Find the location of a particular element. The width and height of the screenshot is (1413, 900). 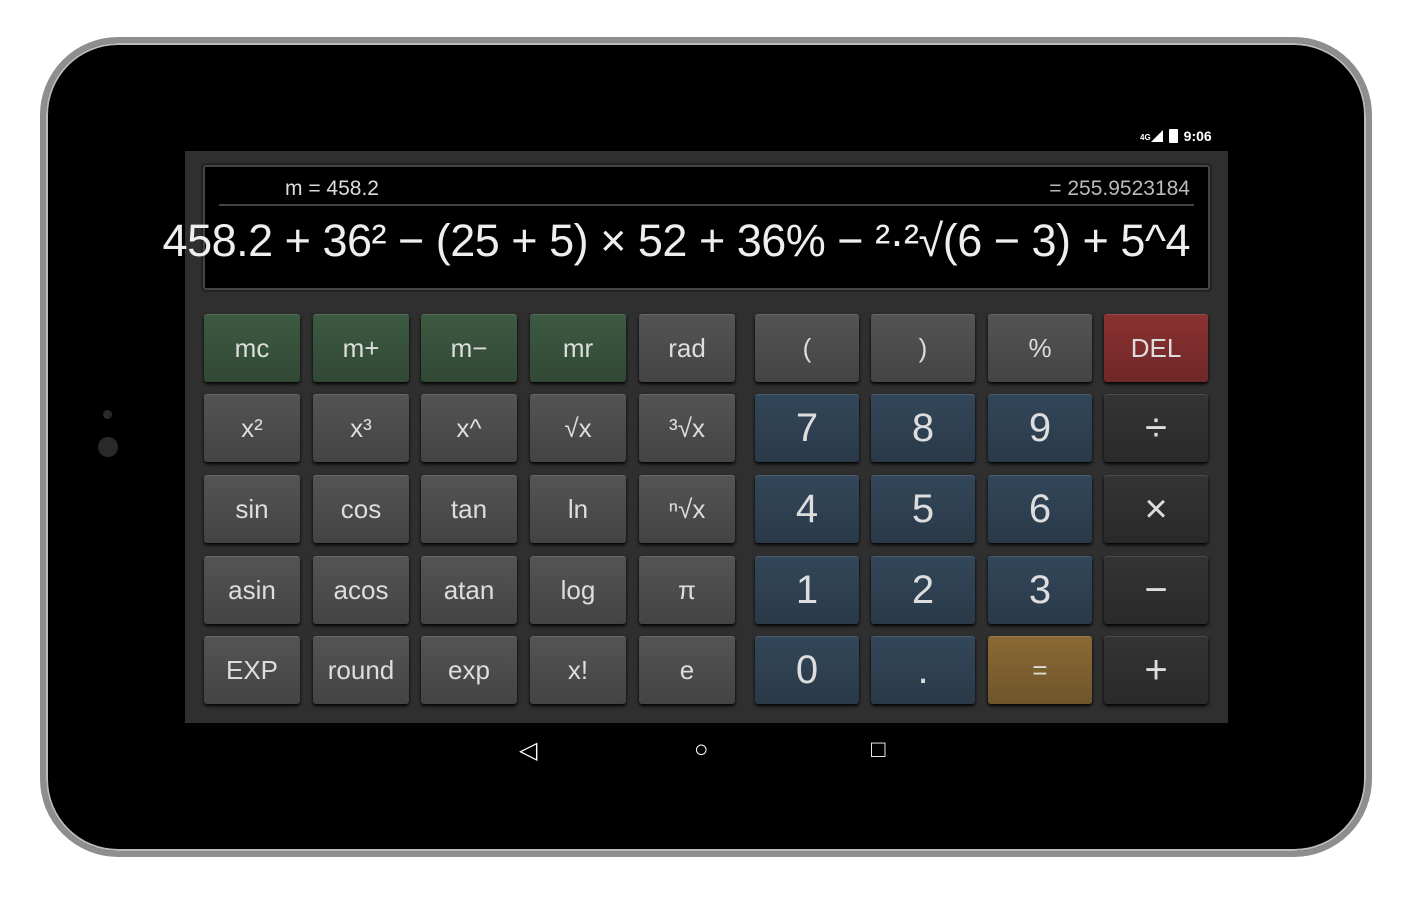

key-button: rad is located at coordinates (687, 348).